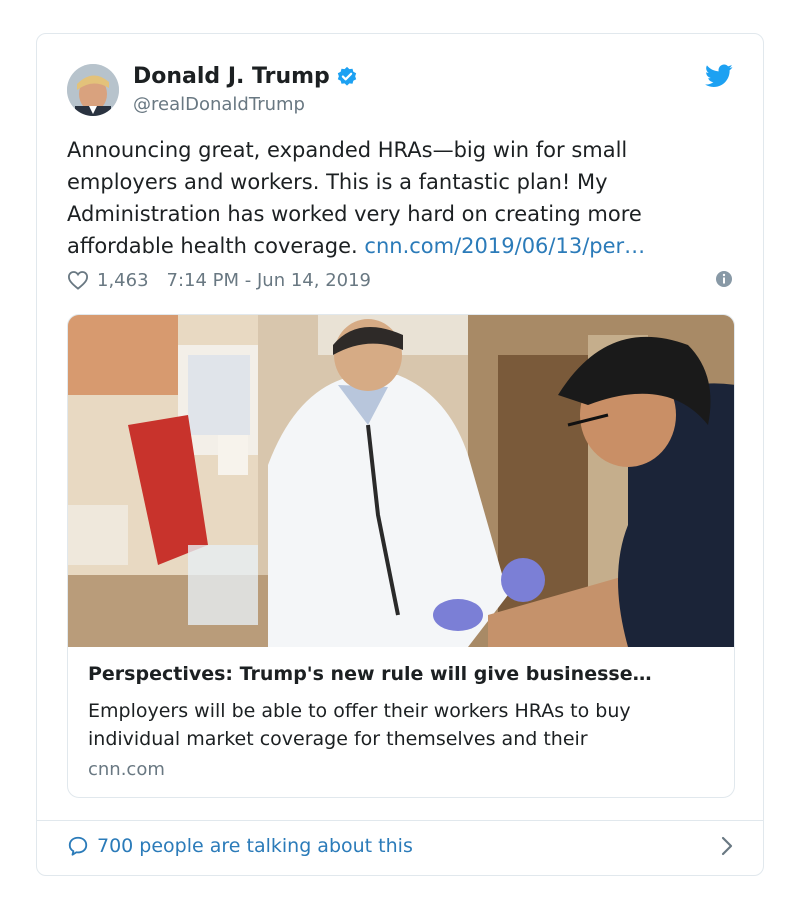 The height and width of the screenshot is (912, 800). Describe the element at coordinates (719, 76) in the screenshot. I see `twitter-bird-icon` at that location.